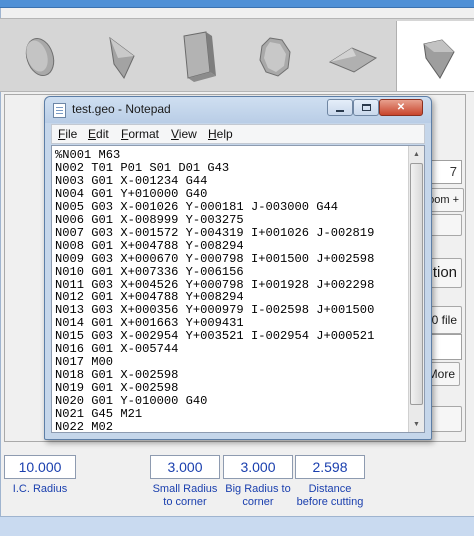  Describe the element at coordinates (40, 489) in the screenshot. I see `ic-radius-label: I.C. Radius` at that location.